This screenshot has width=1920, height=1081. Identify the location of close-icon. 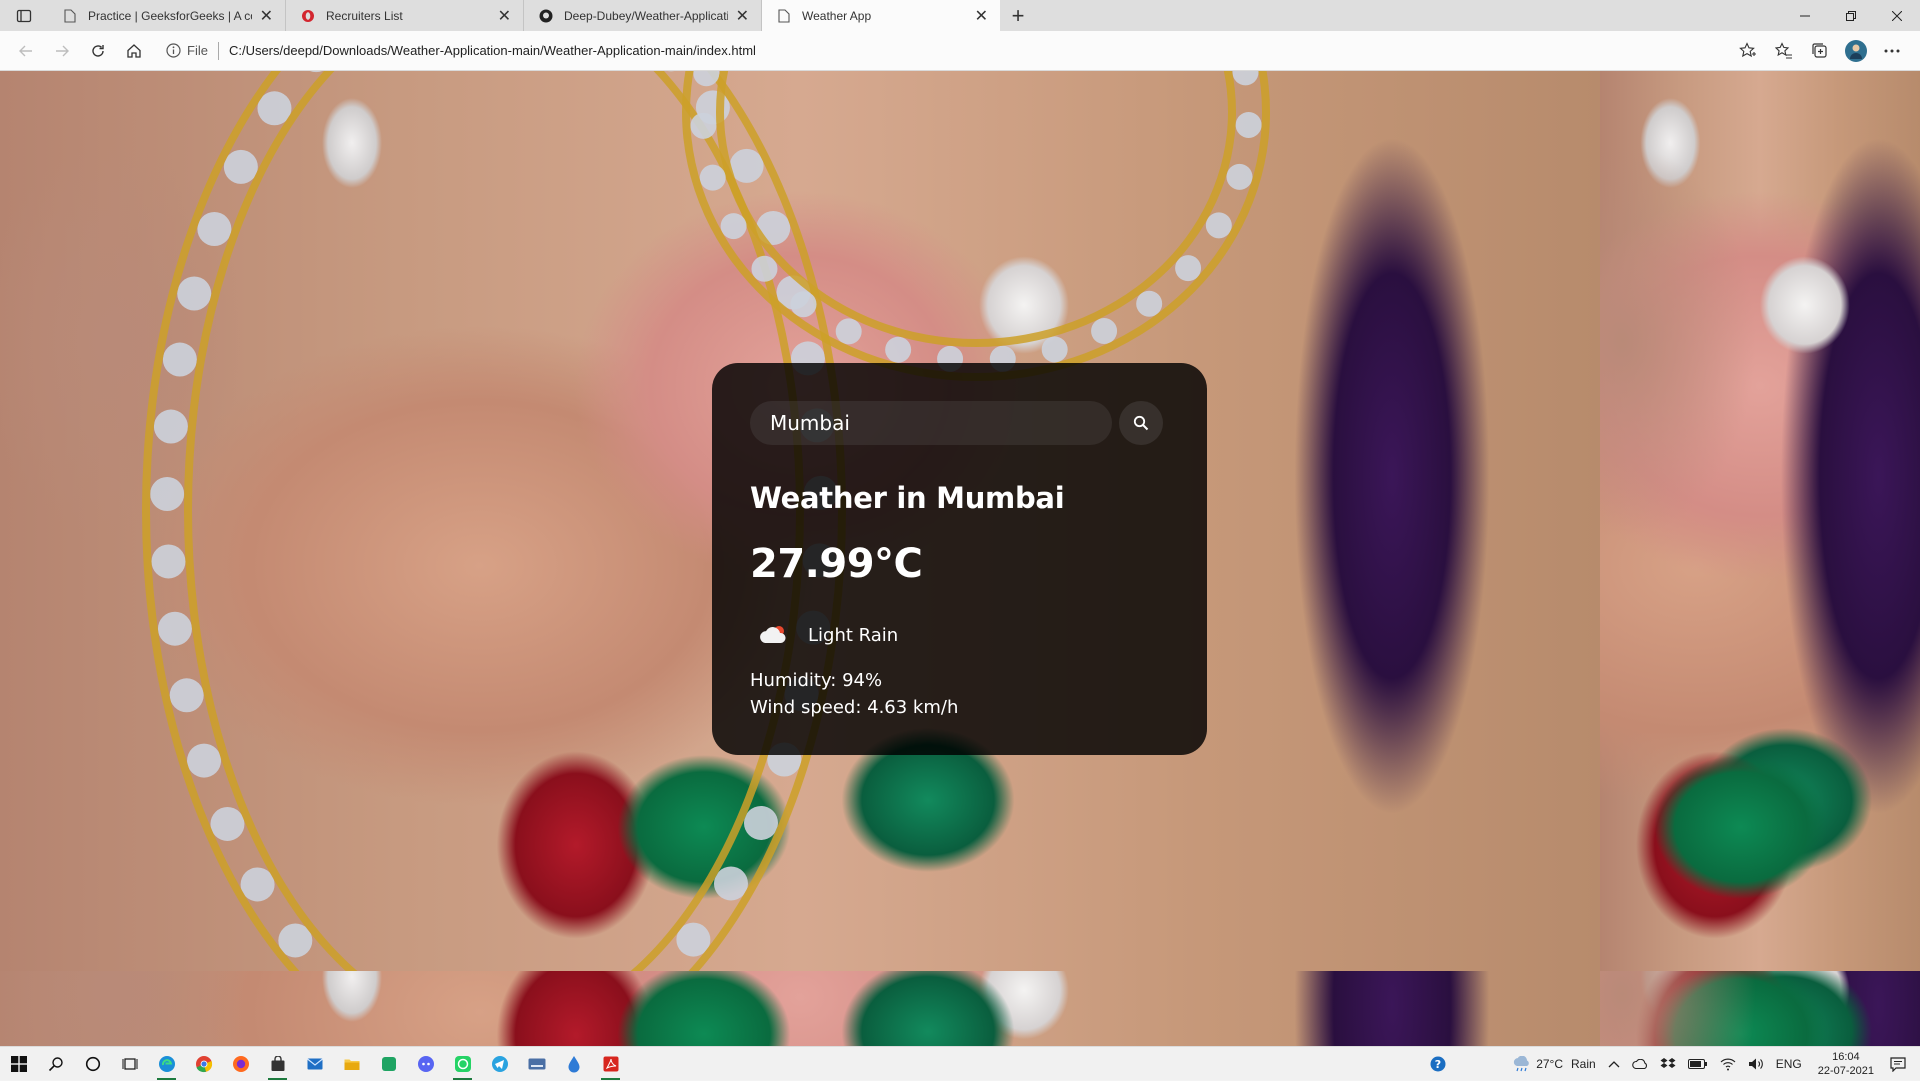
(1897, 15).